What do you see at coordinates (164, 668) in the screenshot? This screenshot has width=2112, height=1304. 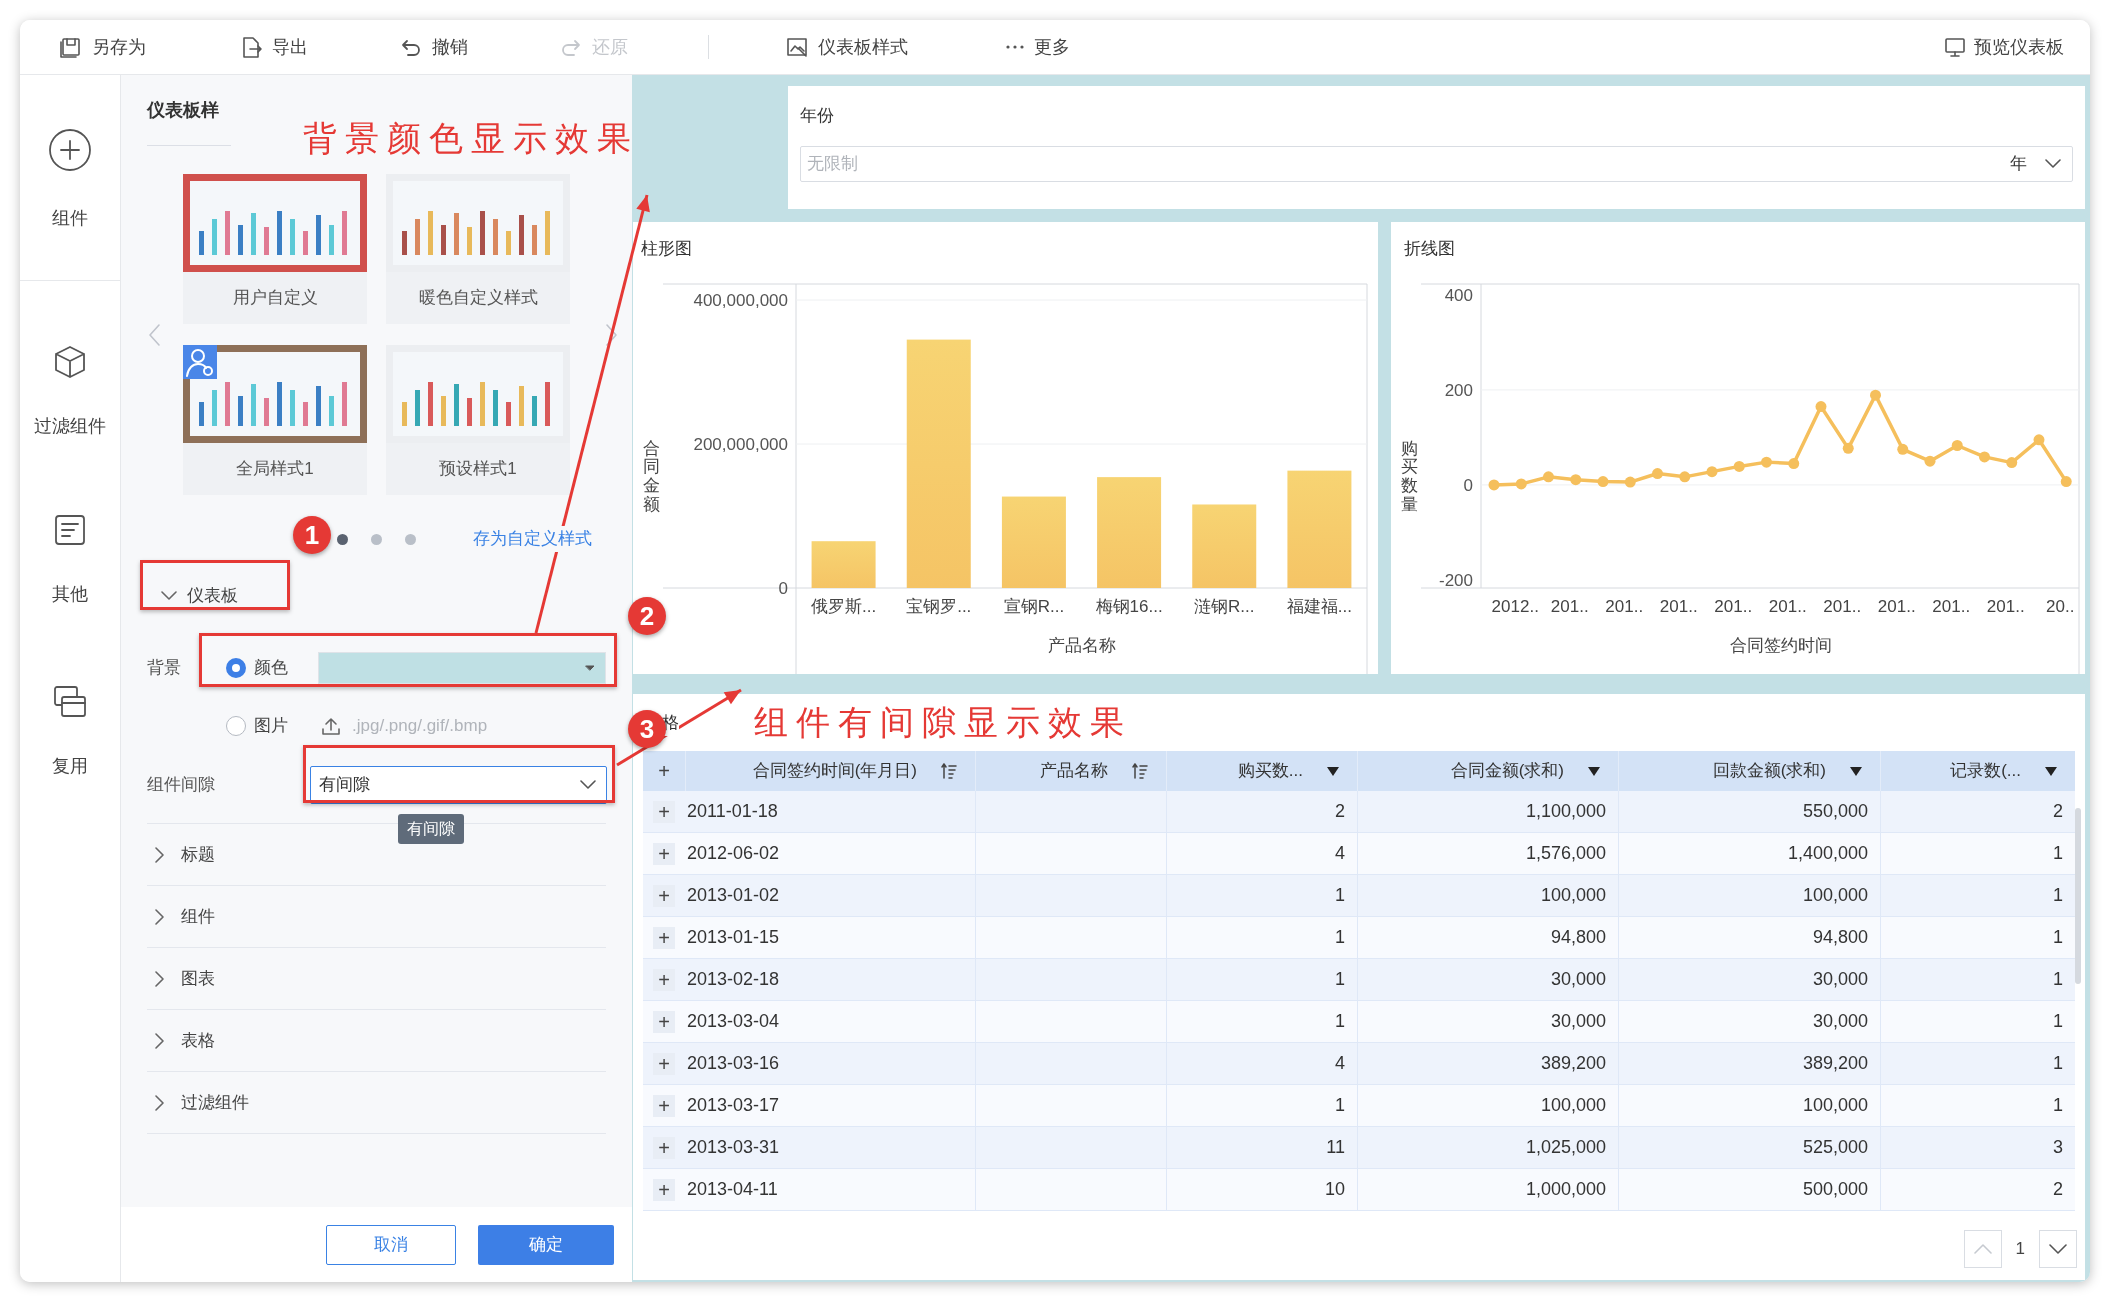 I see `field-label: 背景` at bounding box center [164, 668].